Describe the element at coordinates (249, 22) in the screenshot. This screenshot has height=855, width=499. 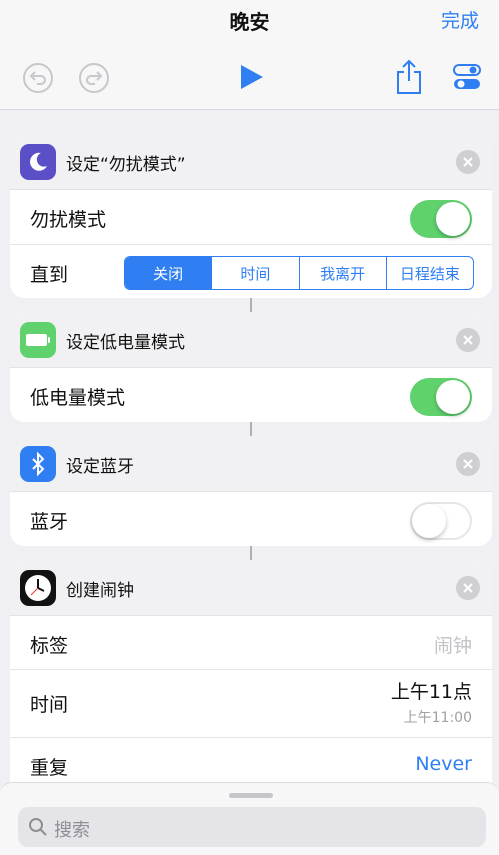
I see `page-title: 晚安` at that location.